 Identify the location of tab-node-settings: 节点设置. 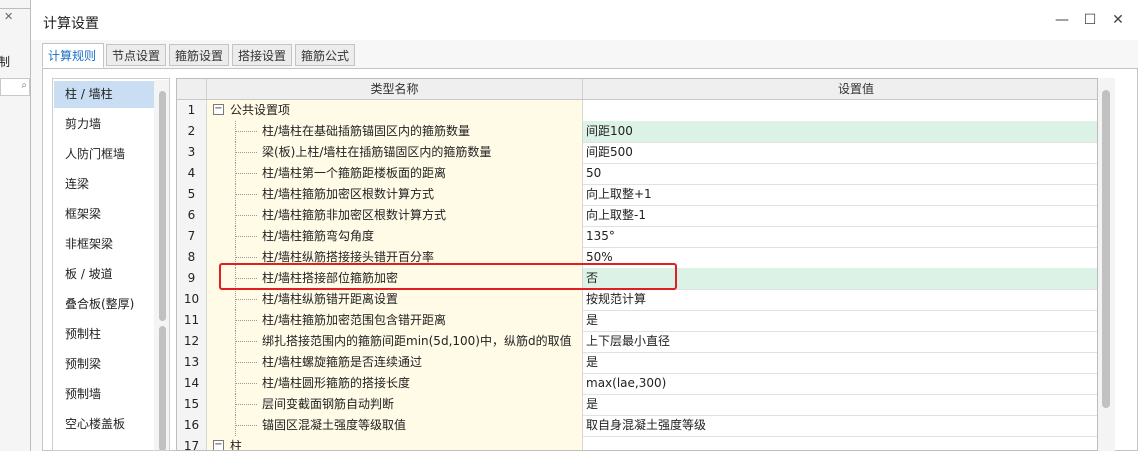
(136, 55).